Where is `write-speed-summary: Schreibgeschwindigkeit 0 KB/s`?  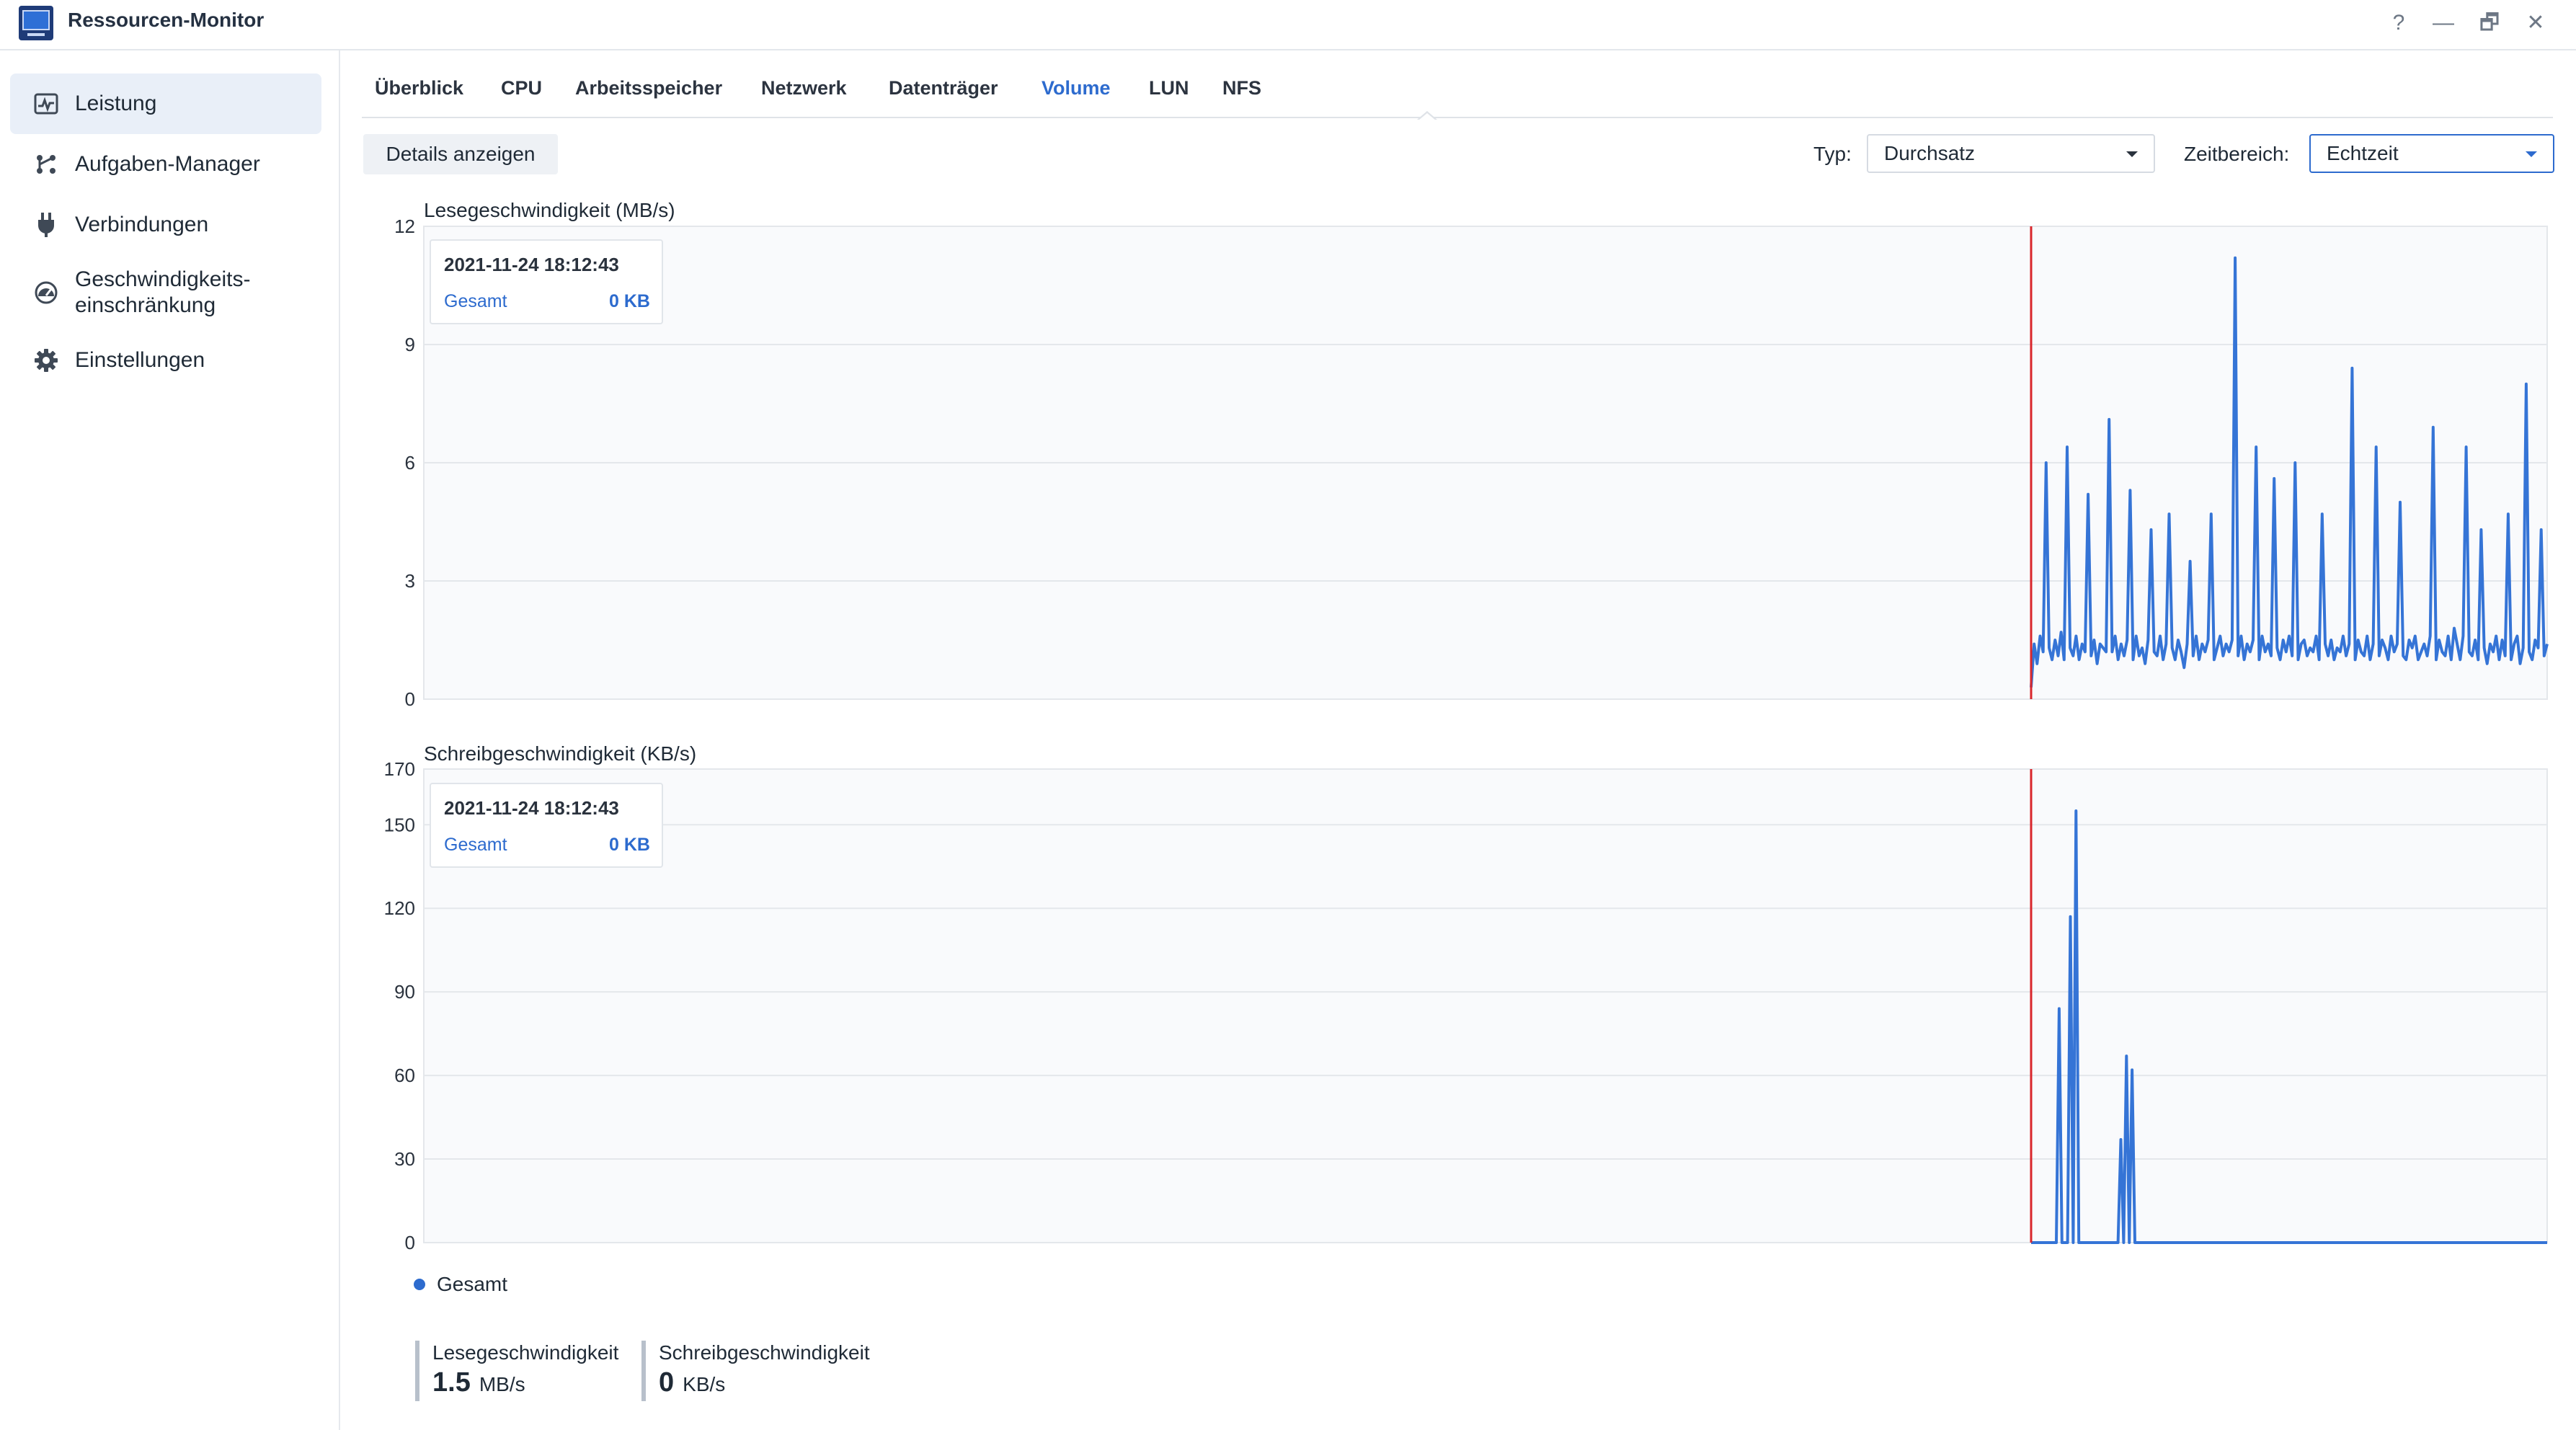
write-speed-summary: Schreibgeschwindigkeit 0 KB/s is located at coordinates (755, 1371).